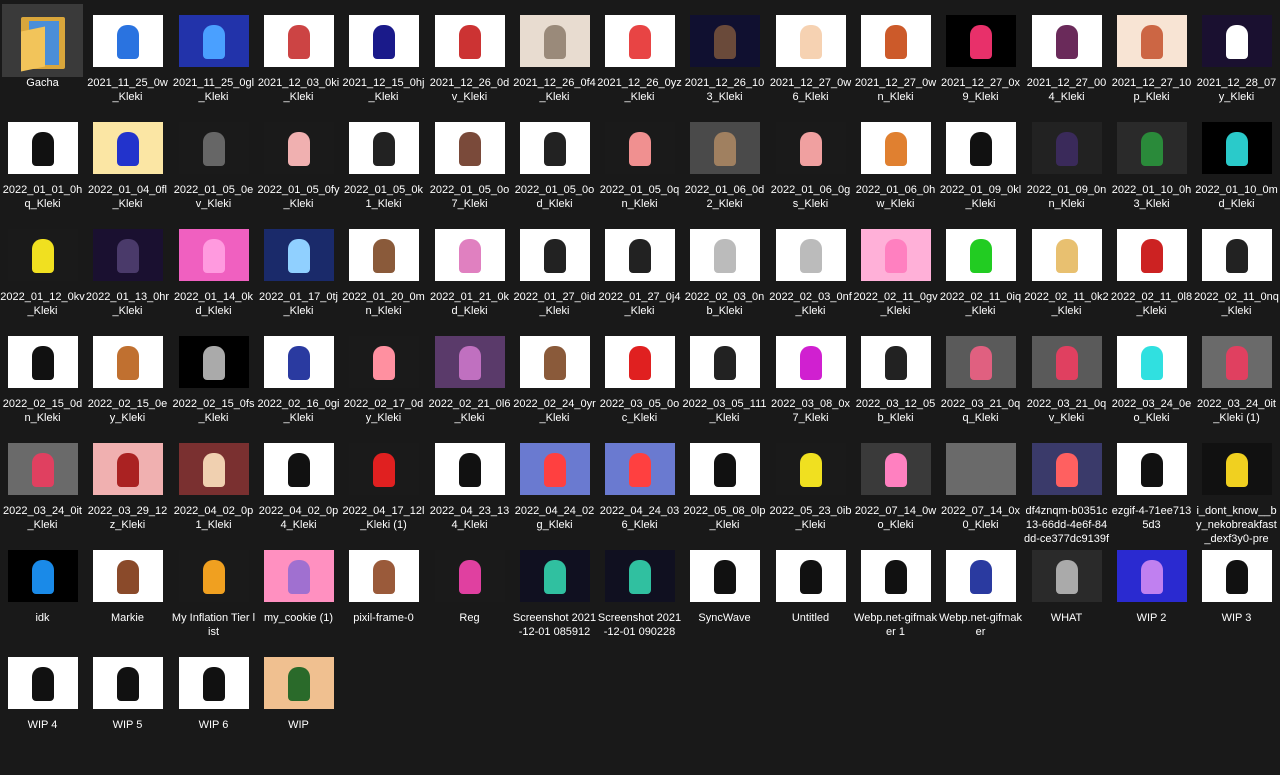 This screenshot has height=775, width=1280. Describe the element at coordinates (469, 52) in the screenshot. I see `file-item: 2021_12_26_0dv_Kleki` at that location.